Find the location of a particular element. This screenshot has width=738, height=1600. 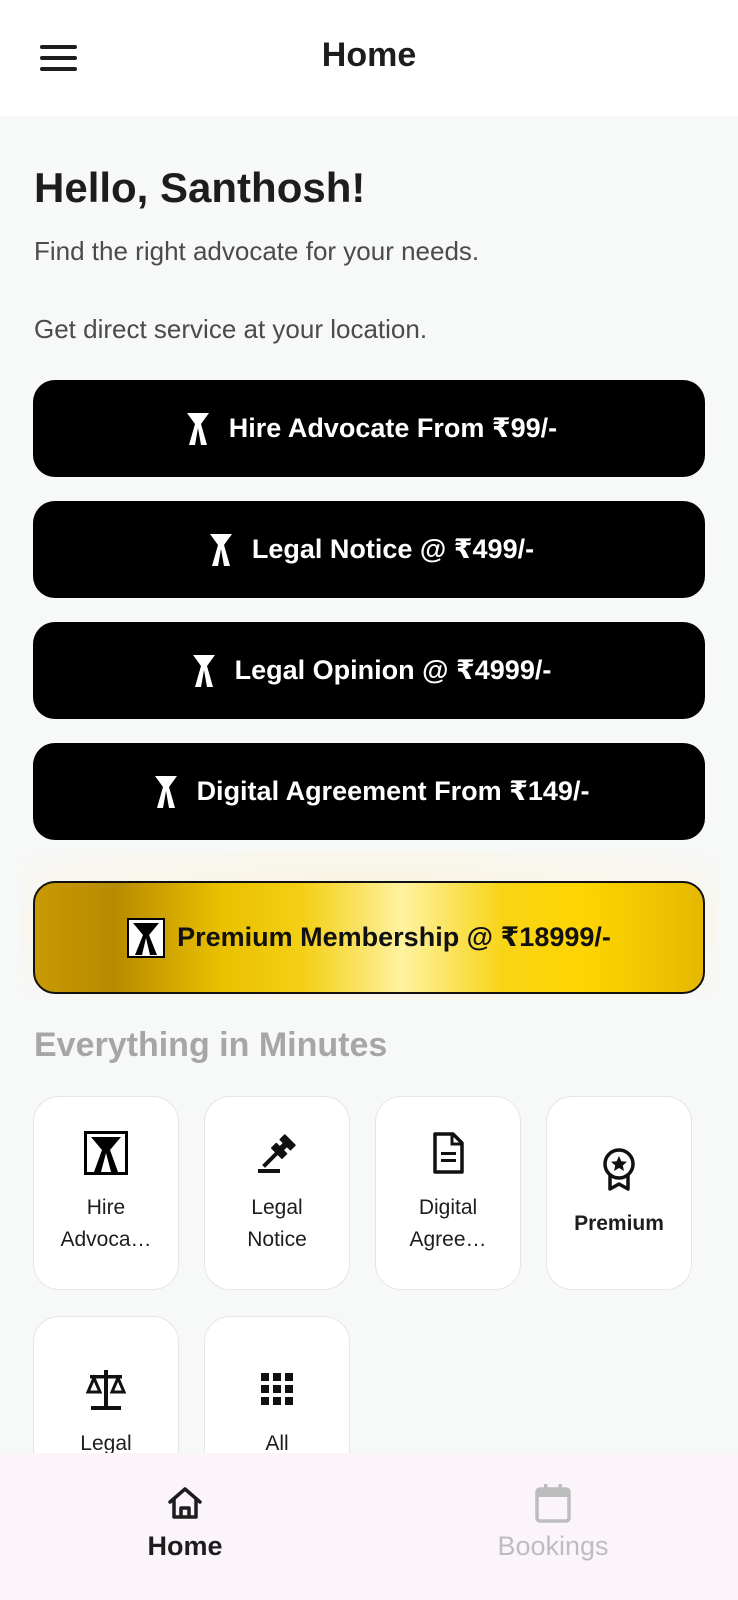

gavel-icon is located at coordinates (277, 1153).